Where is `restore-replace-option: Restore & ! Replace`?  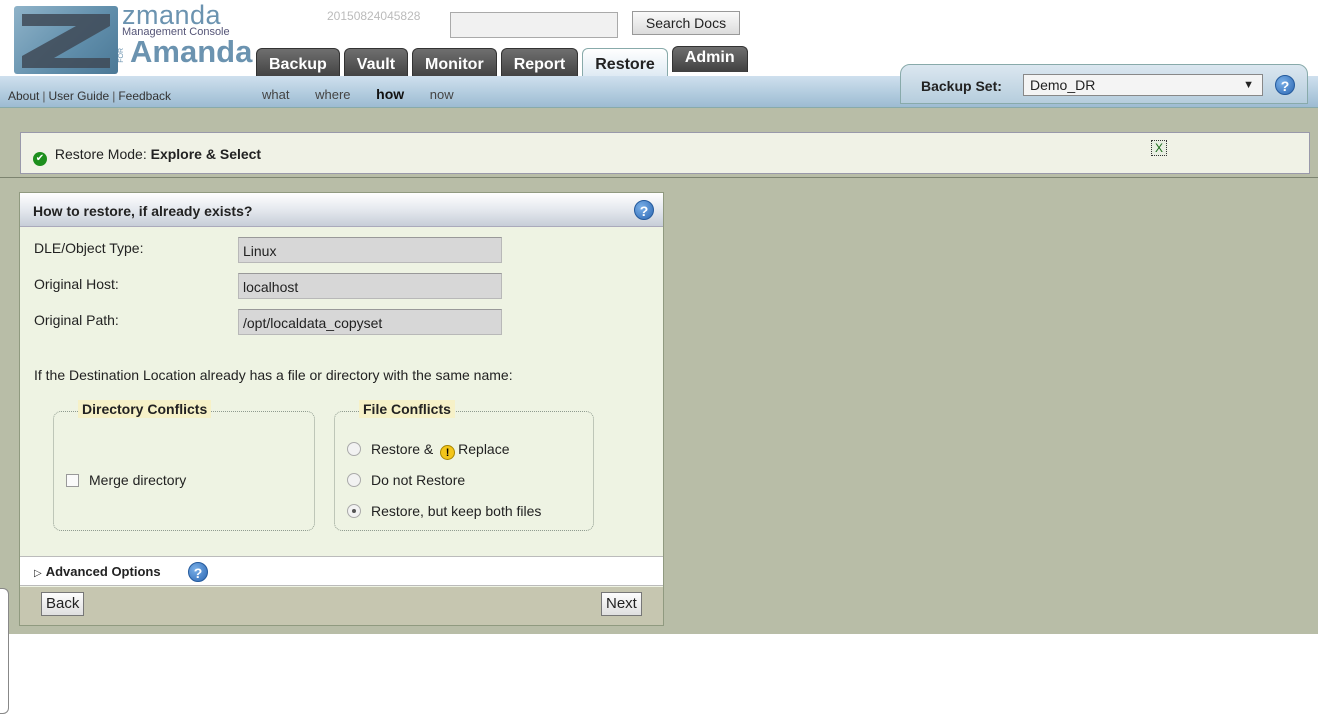 restore-replace-option: Restore & ! Replace is located at coordinates (428, 450).